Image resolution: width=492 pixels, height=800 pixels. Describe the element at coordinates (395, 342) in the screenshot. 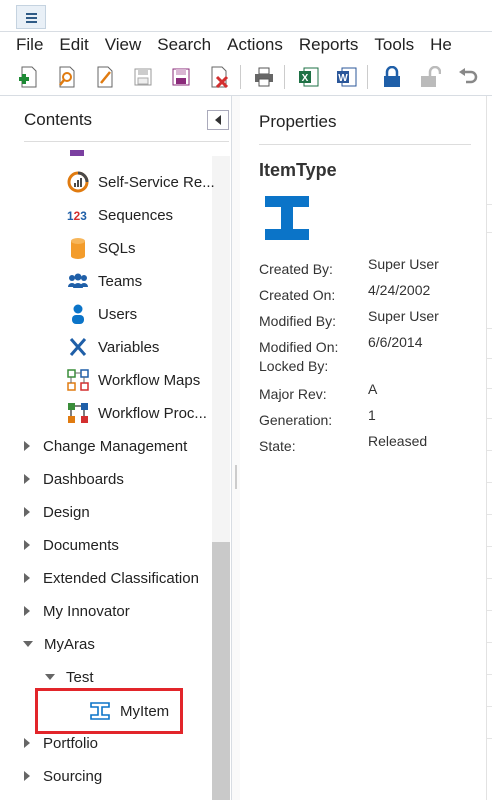

I see `modified-on-value: 6/6/2014` at that location.